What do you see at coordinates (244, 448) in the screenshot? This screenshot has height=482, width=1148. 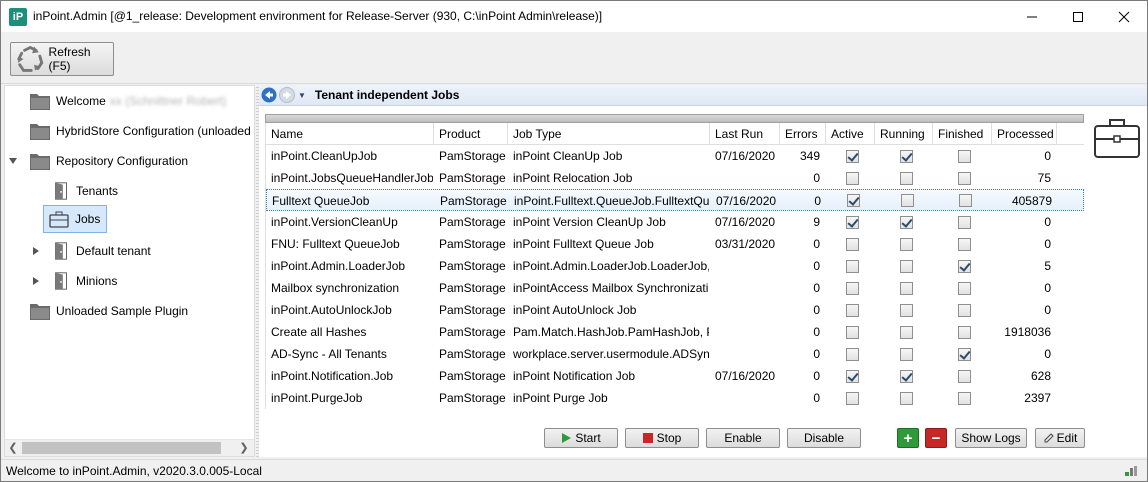 I see `scroll-right-icon: ❯` at bounding box center [244, 448].